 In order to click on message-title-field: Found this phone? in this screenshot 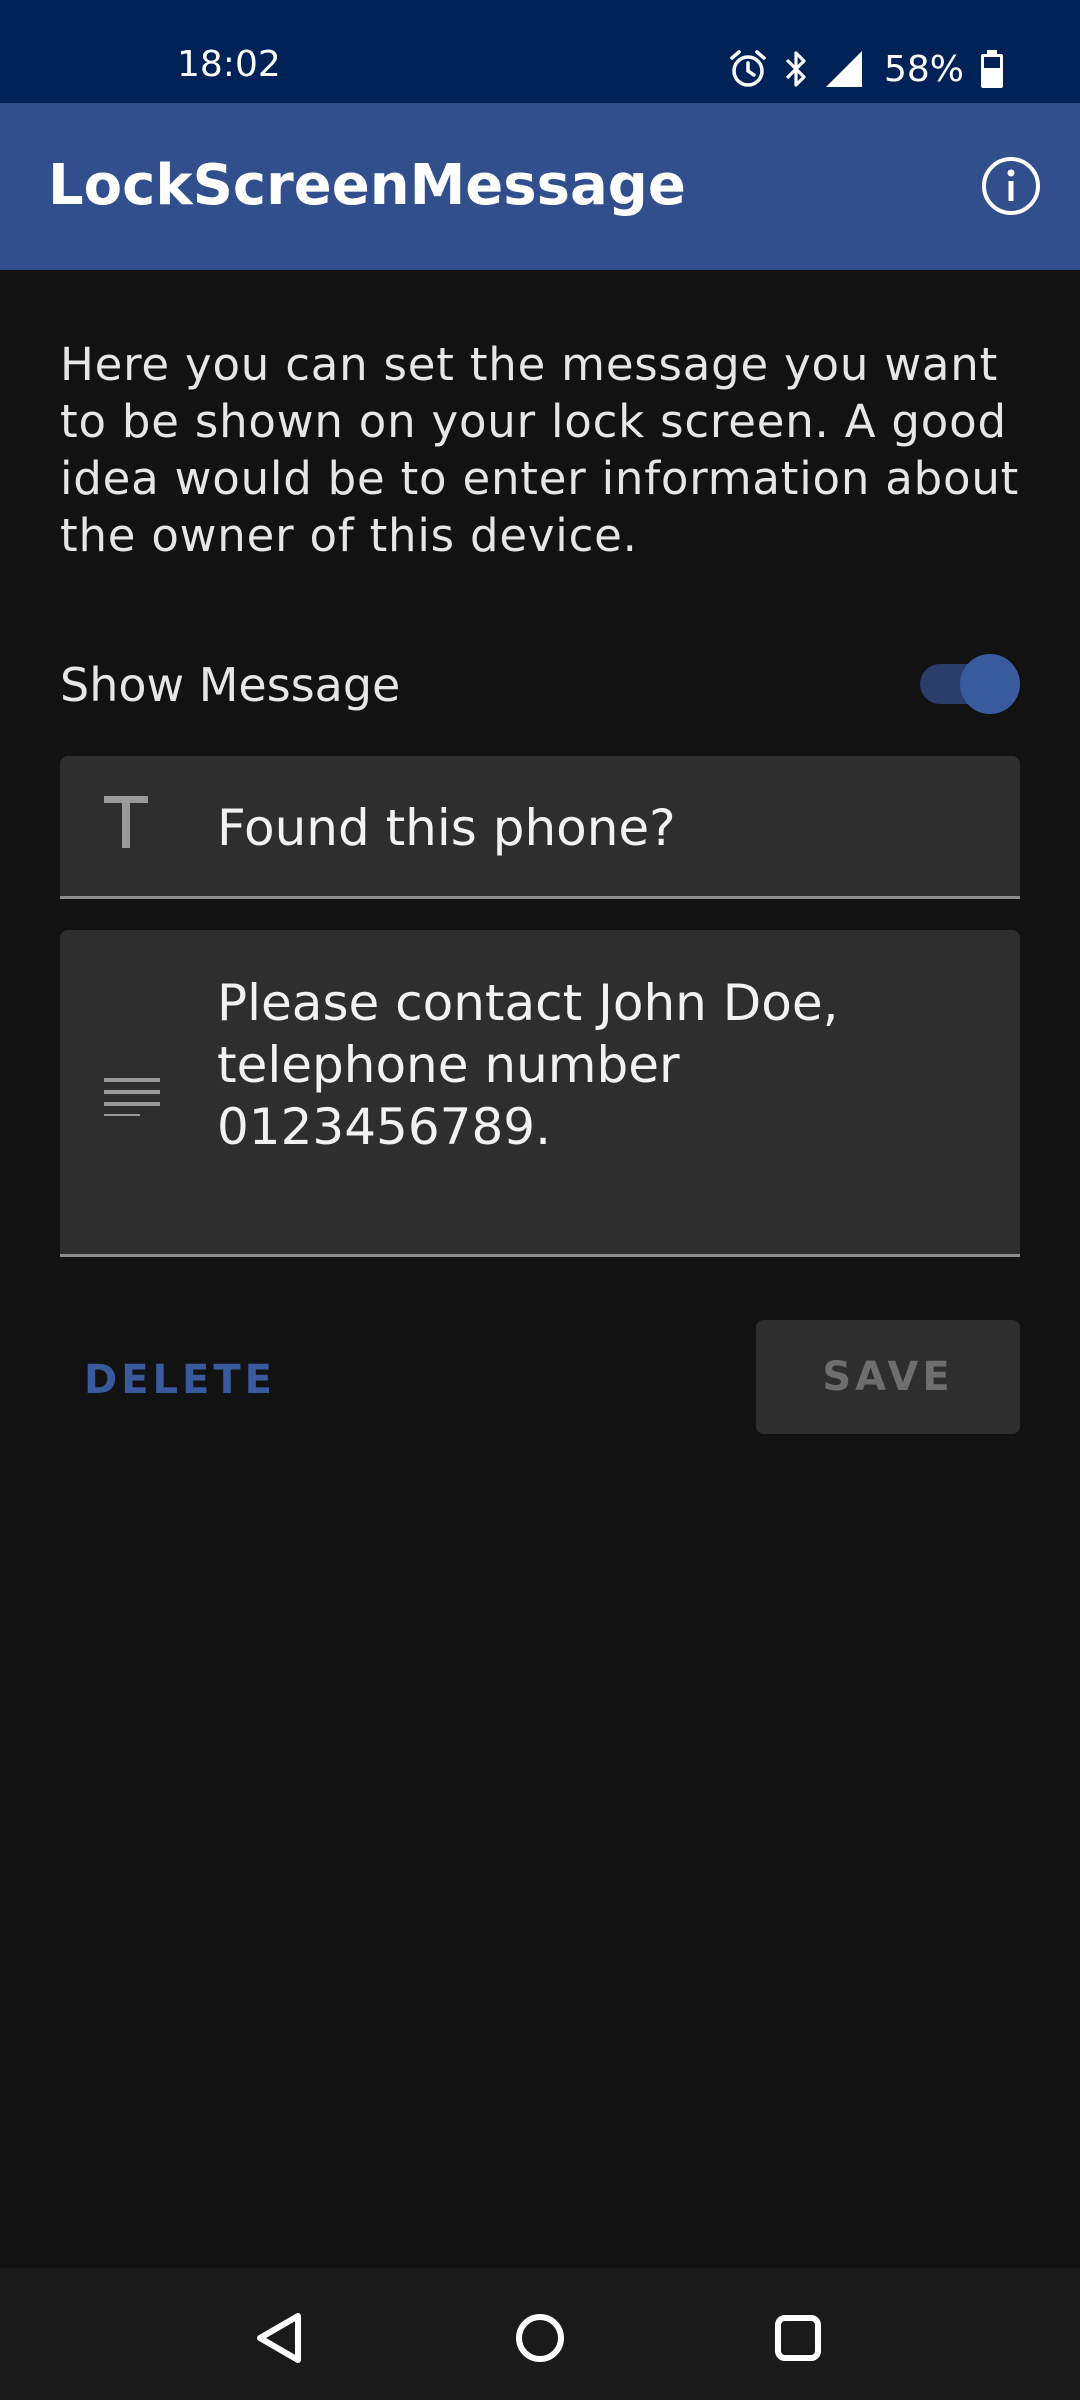, I will do `click(540, 827)`.